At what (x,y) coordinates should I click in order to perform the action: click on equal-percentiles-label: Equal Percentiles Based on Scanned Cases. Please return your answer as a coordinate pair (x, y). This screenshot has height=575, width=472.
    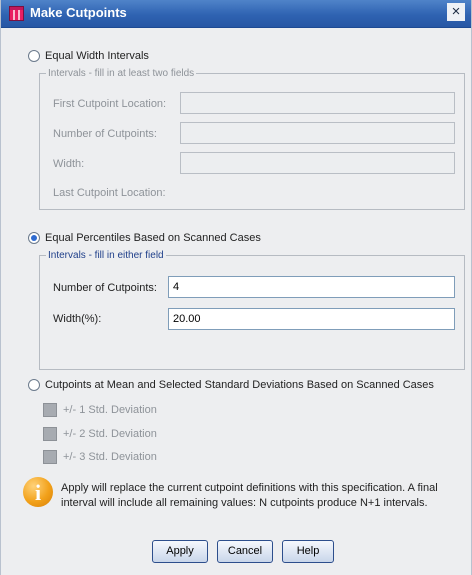
    Looking at the image, I should click on (153, 238).